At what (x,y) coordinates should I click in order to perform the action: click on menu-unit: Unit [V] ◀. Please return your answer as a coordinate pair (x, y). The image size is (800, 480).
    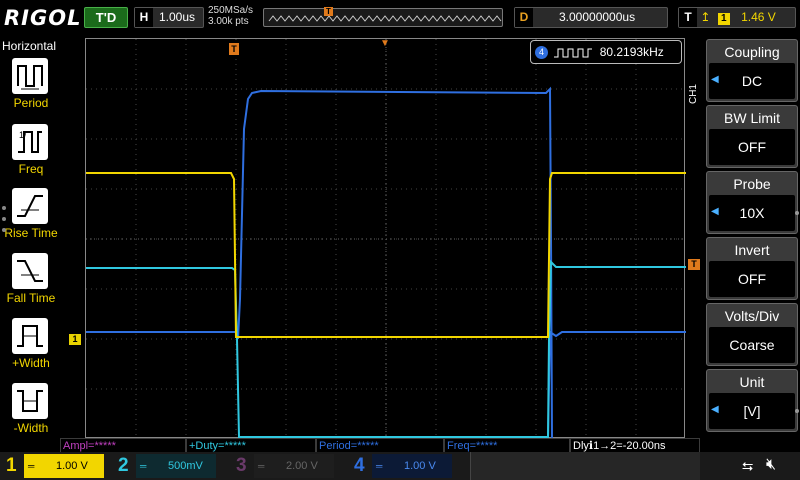
    Looking at the image, I should click on (752, 400).